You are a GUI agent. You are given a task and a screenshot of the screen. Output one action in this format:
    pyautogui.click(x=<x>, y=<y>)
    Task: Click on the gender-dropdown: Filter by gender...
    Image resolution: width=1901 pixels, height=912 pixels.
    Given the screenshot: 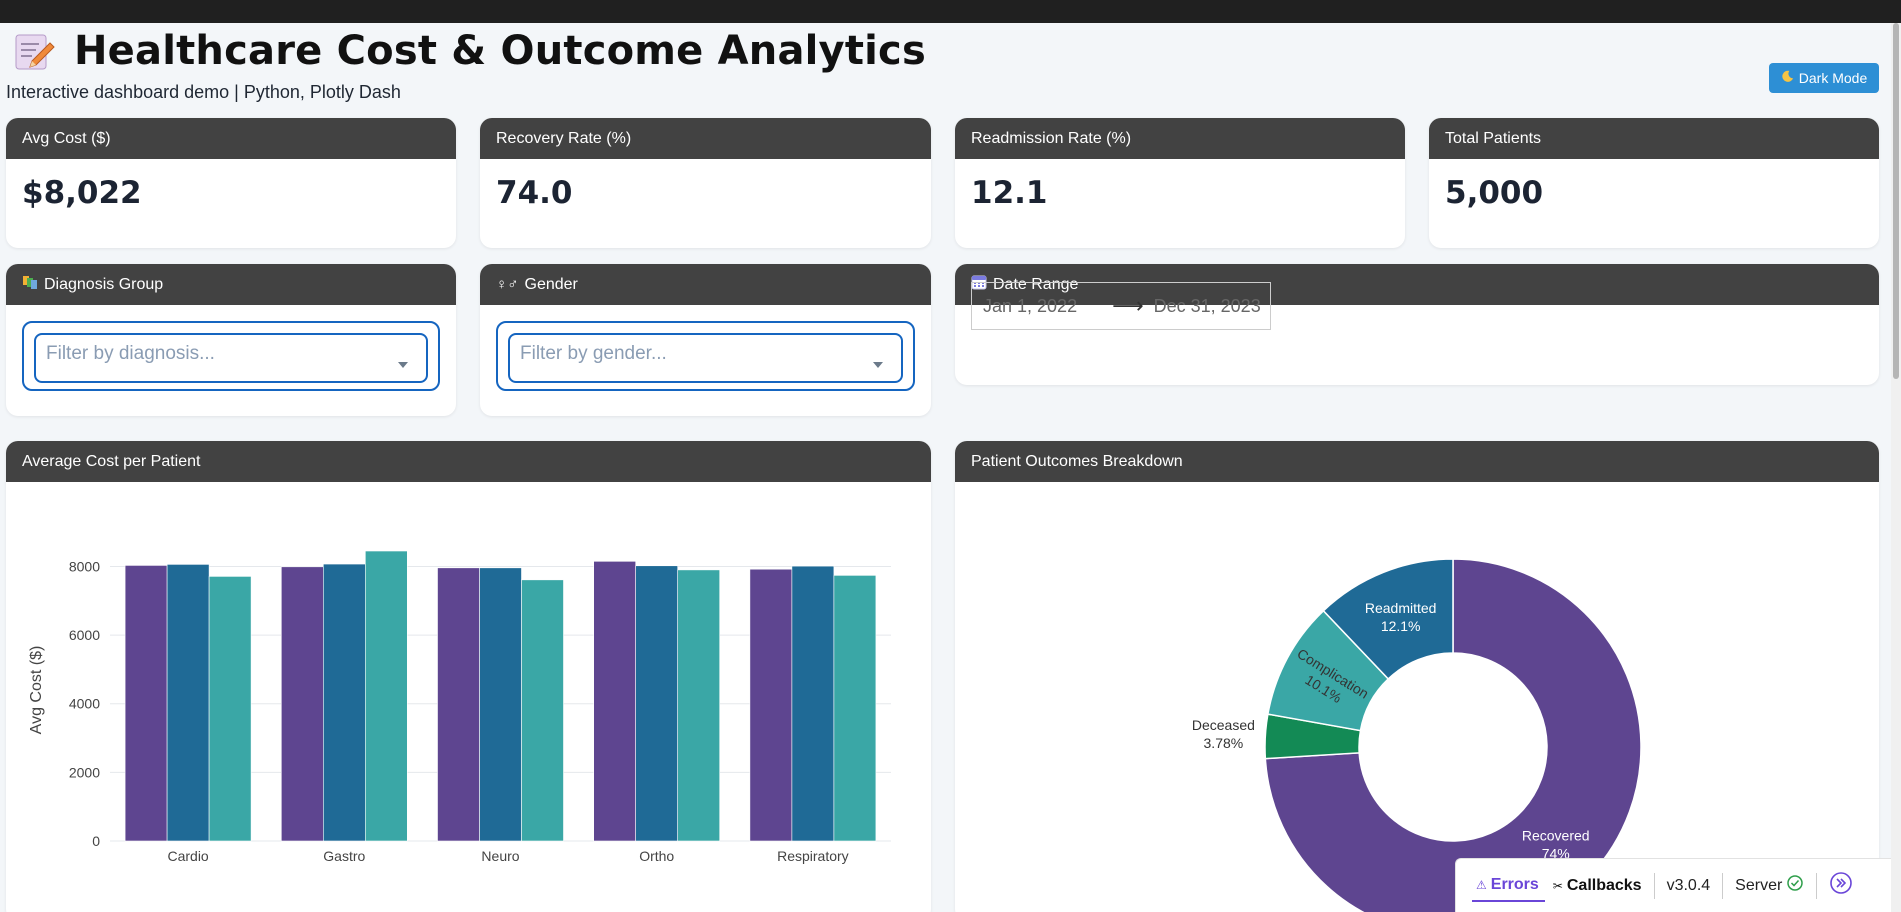 What is the action you would take?
    pyautogui.click(x=705, y=358)
    